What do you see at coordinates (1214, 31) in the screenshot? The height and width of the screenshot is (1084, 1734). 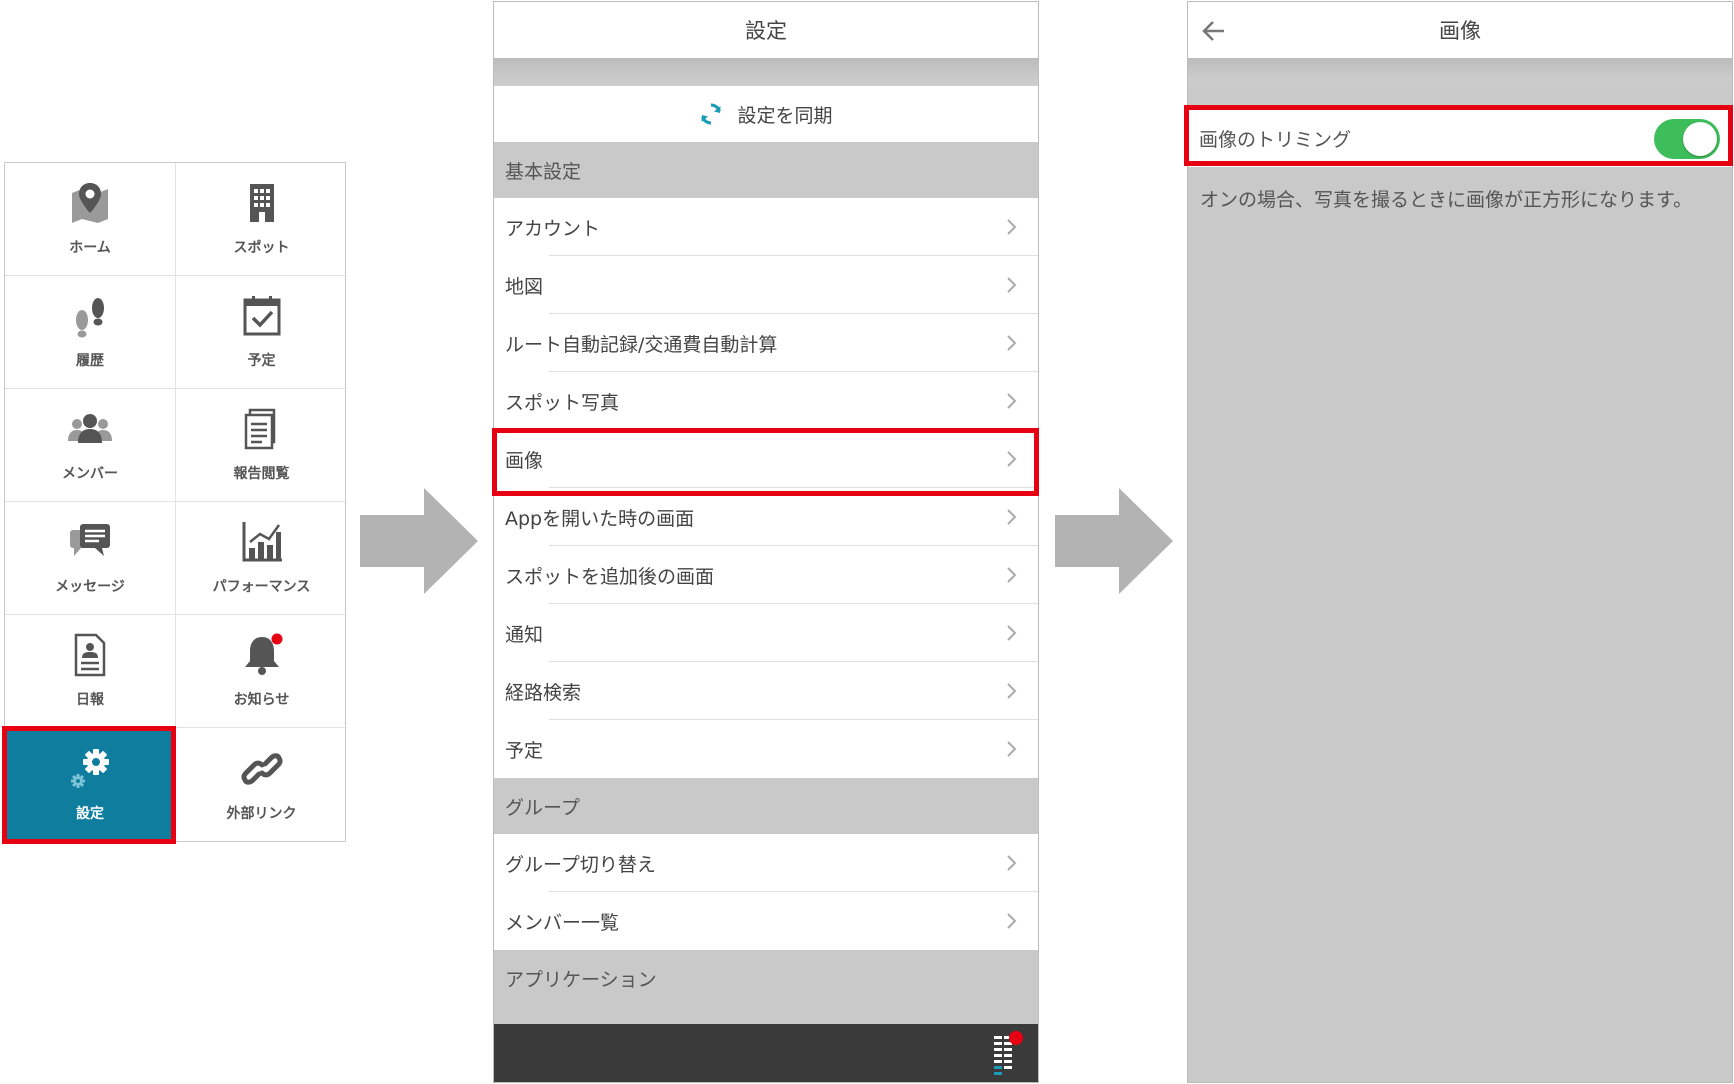 I see `back-arrow-icon` at bounding box center [1214, 31].